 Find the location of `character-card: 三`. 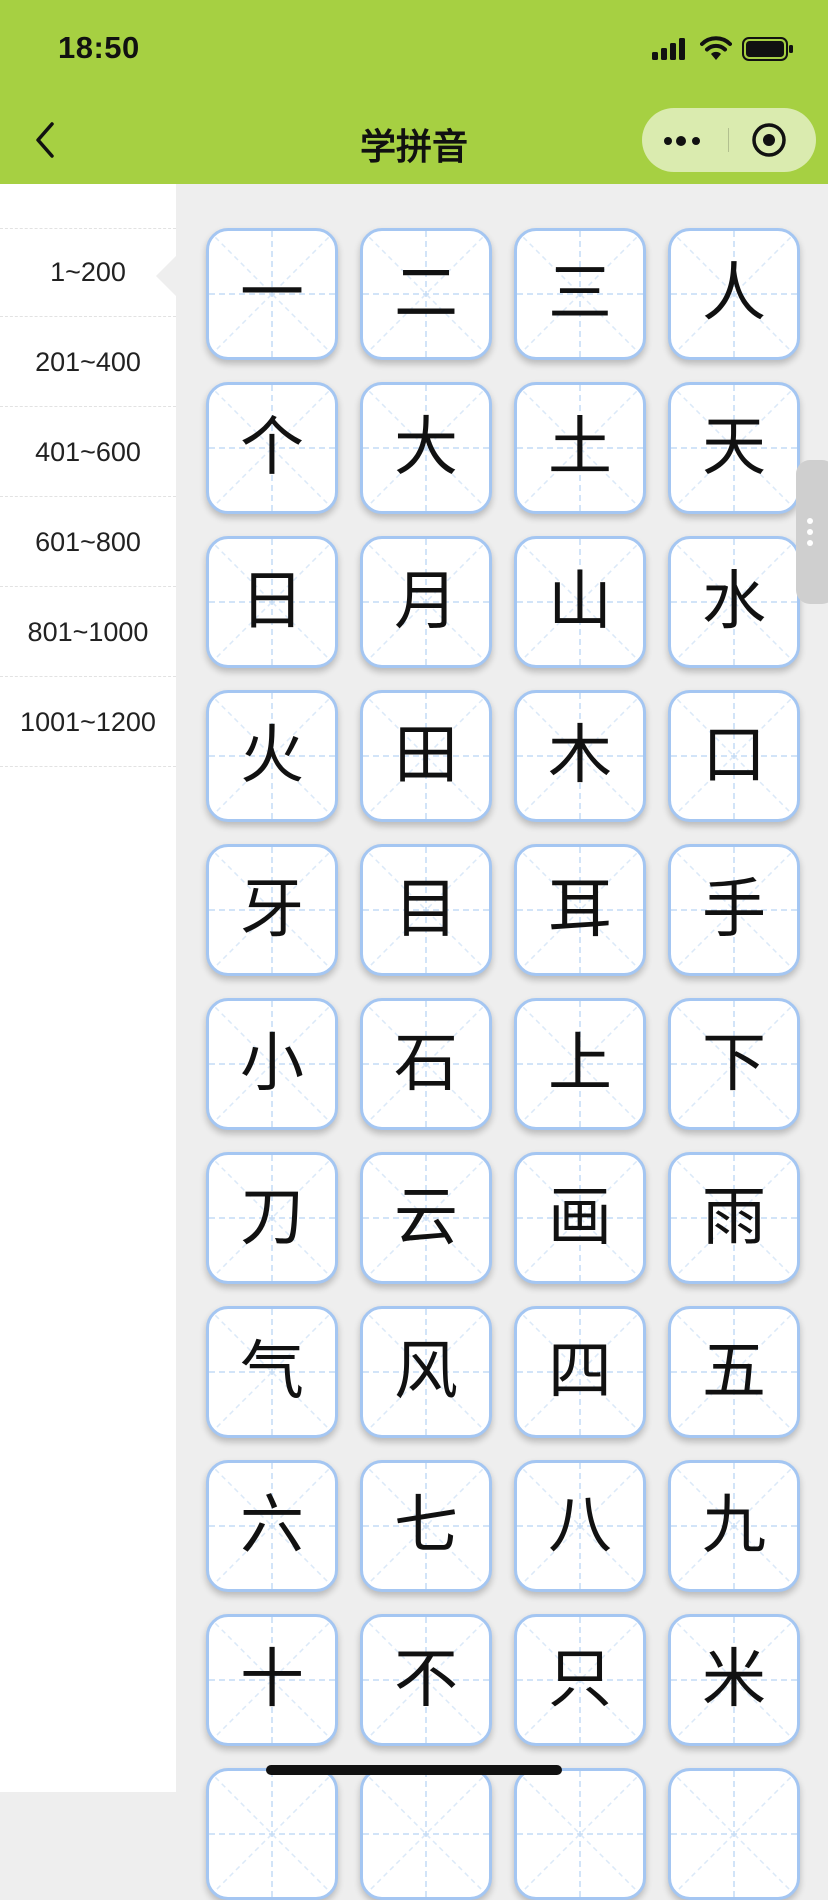

character-card: 三 is located at coordinates (580, 294).